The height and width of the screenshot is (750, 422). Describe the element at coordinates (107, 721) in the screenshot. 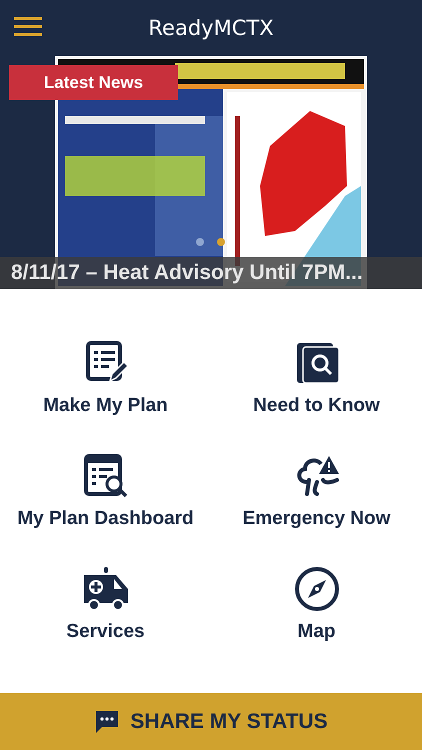

I see `chat-bubble-icon` at that location.